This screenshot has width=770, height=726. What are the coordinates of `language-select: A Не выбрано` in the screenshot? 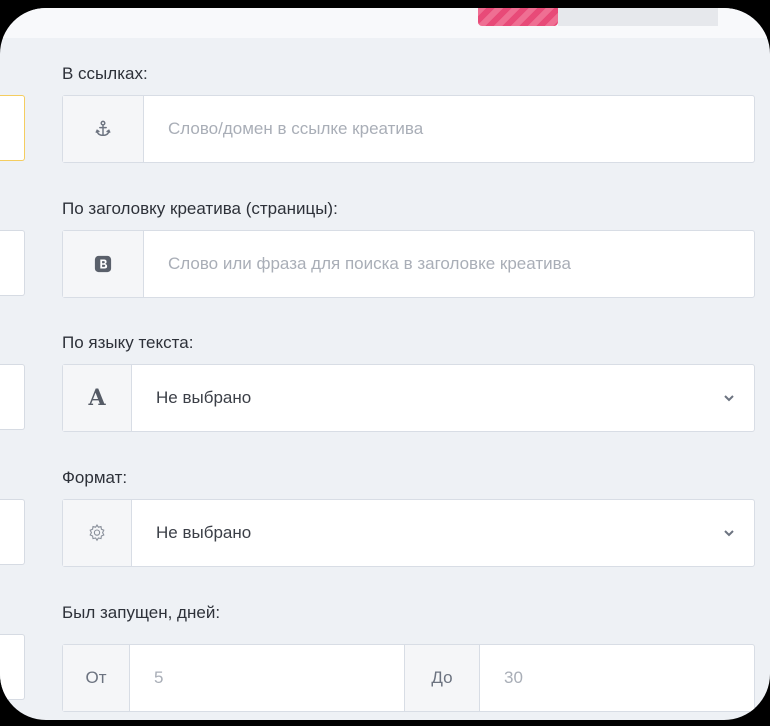 It's located at (408, 398).